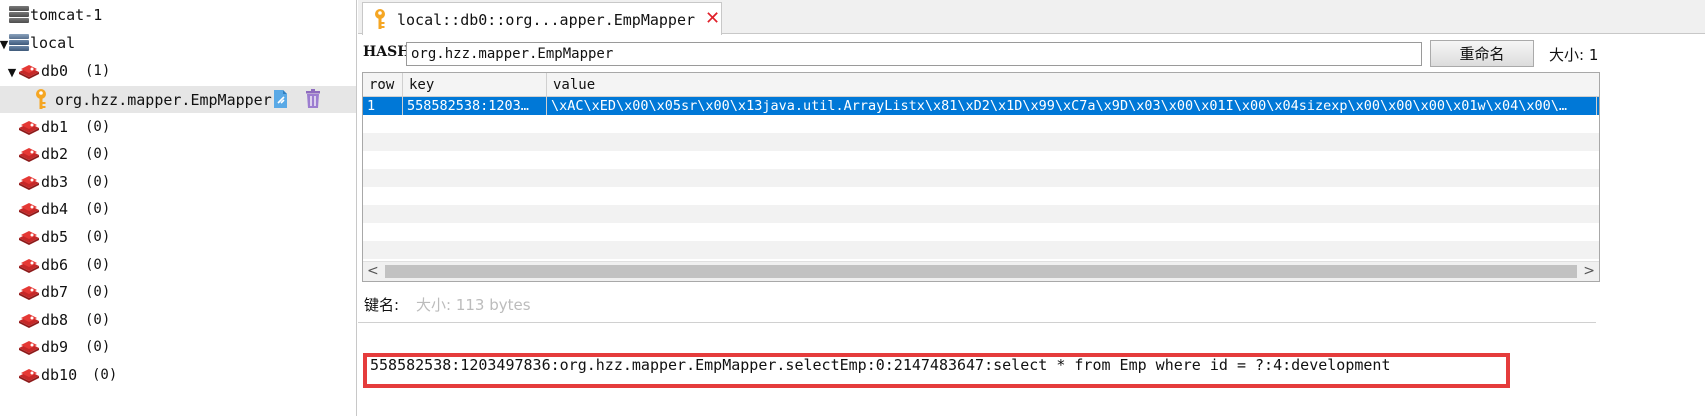 Image resolution: width=1705 pixels, height=416 pixels. What do you see at coordinates (475, 85) in the screenshot?
I see `column-header-key: key` at bounding box center [475, 85].